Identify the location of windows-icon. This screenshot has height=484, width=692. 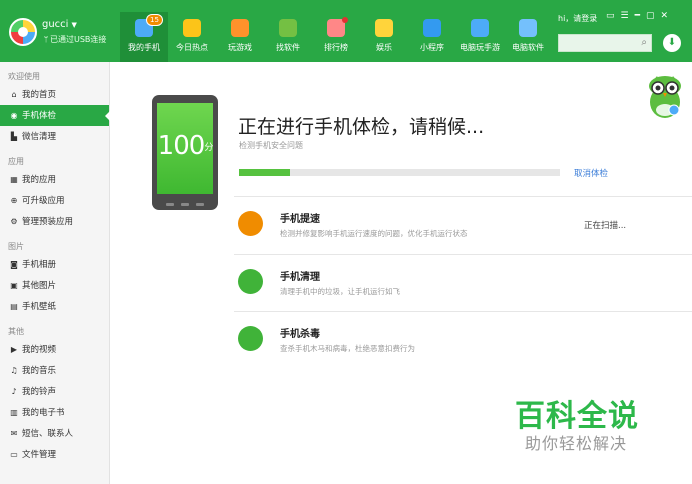
(528, 28).